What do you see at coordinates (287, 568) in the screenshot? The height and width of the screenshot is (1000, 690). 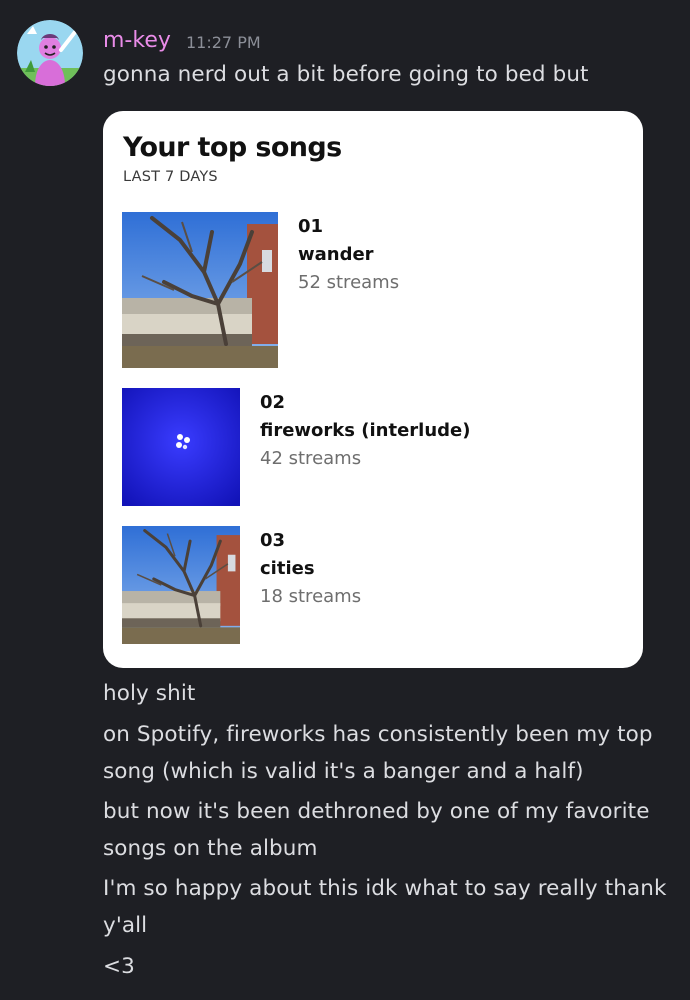 I see `song-title: cities` at bounding box center [287, 568].